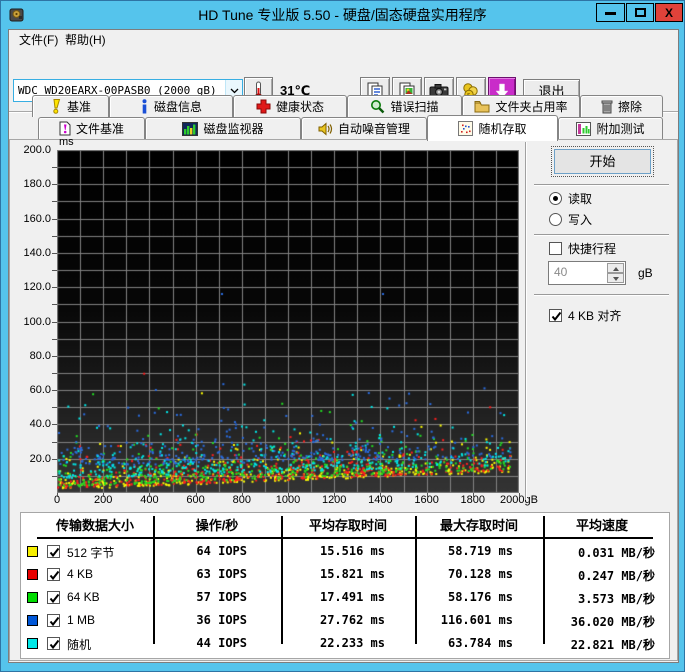  What do you see at coordinates (466, 128) in the screenshot?
I see `random-access-icon` at bounding box center [466, 128].